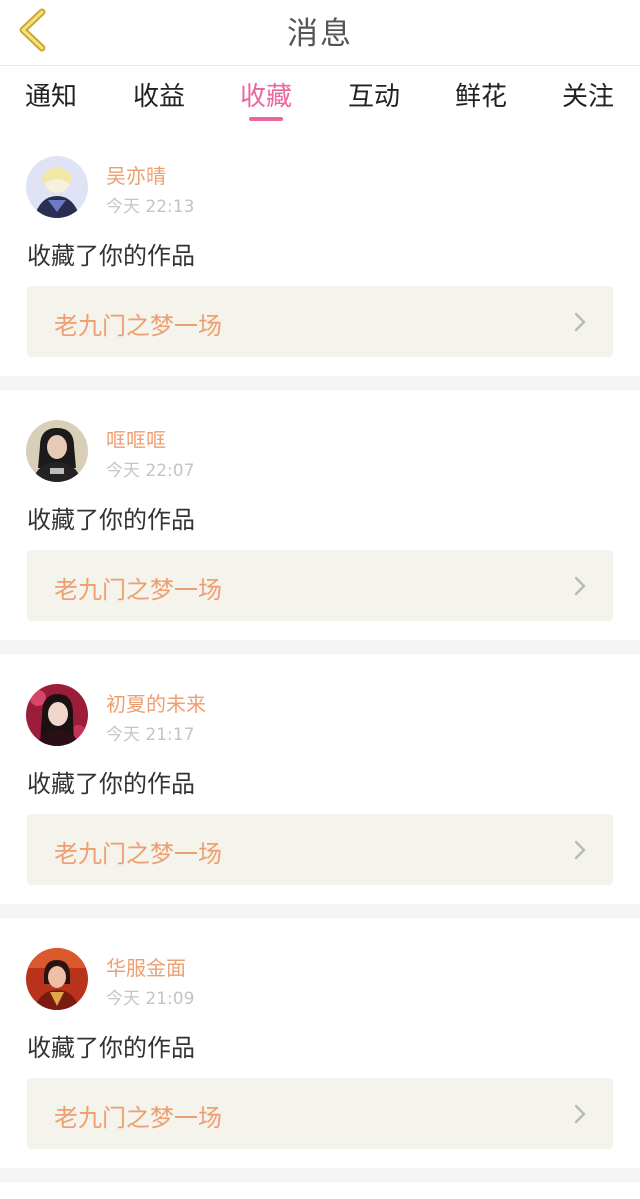 The image size is (640, 1199). Describe the element at coordinates (320, 96) in the screenshot. I see `tab-bar: 通知 收益 收藏 互动 鲜花 关注` at that location.